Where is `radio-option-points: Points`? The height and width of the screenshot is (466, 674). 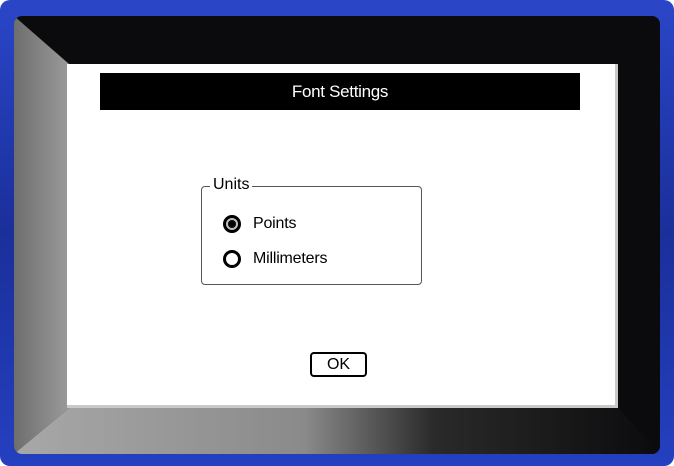 radio-option-points: Points is located at coordinates (259, 224).